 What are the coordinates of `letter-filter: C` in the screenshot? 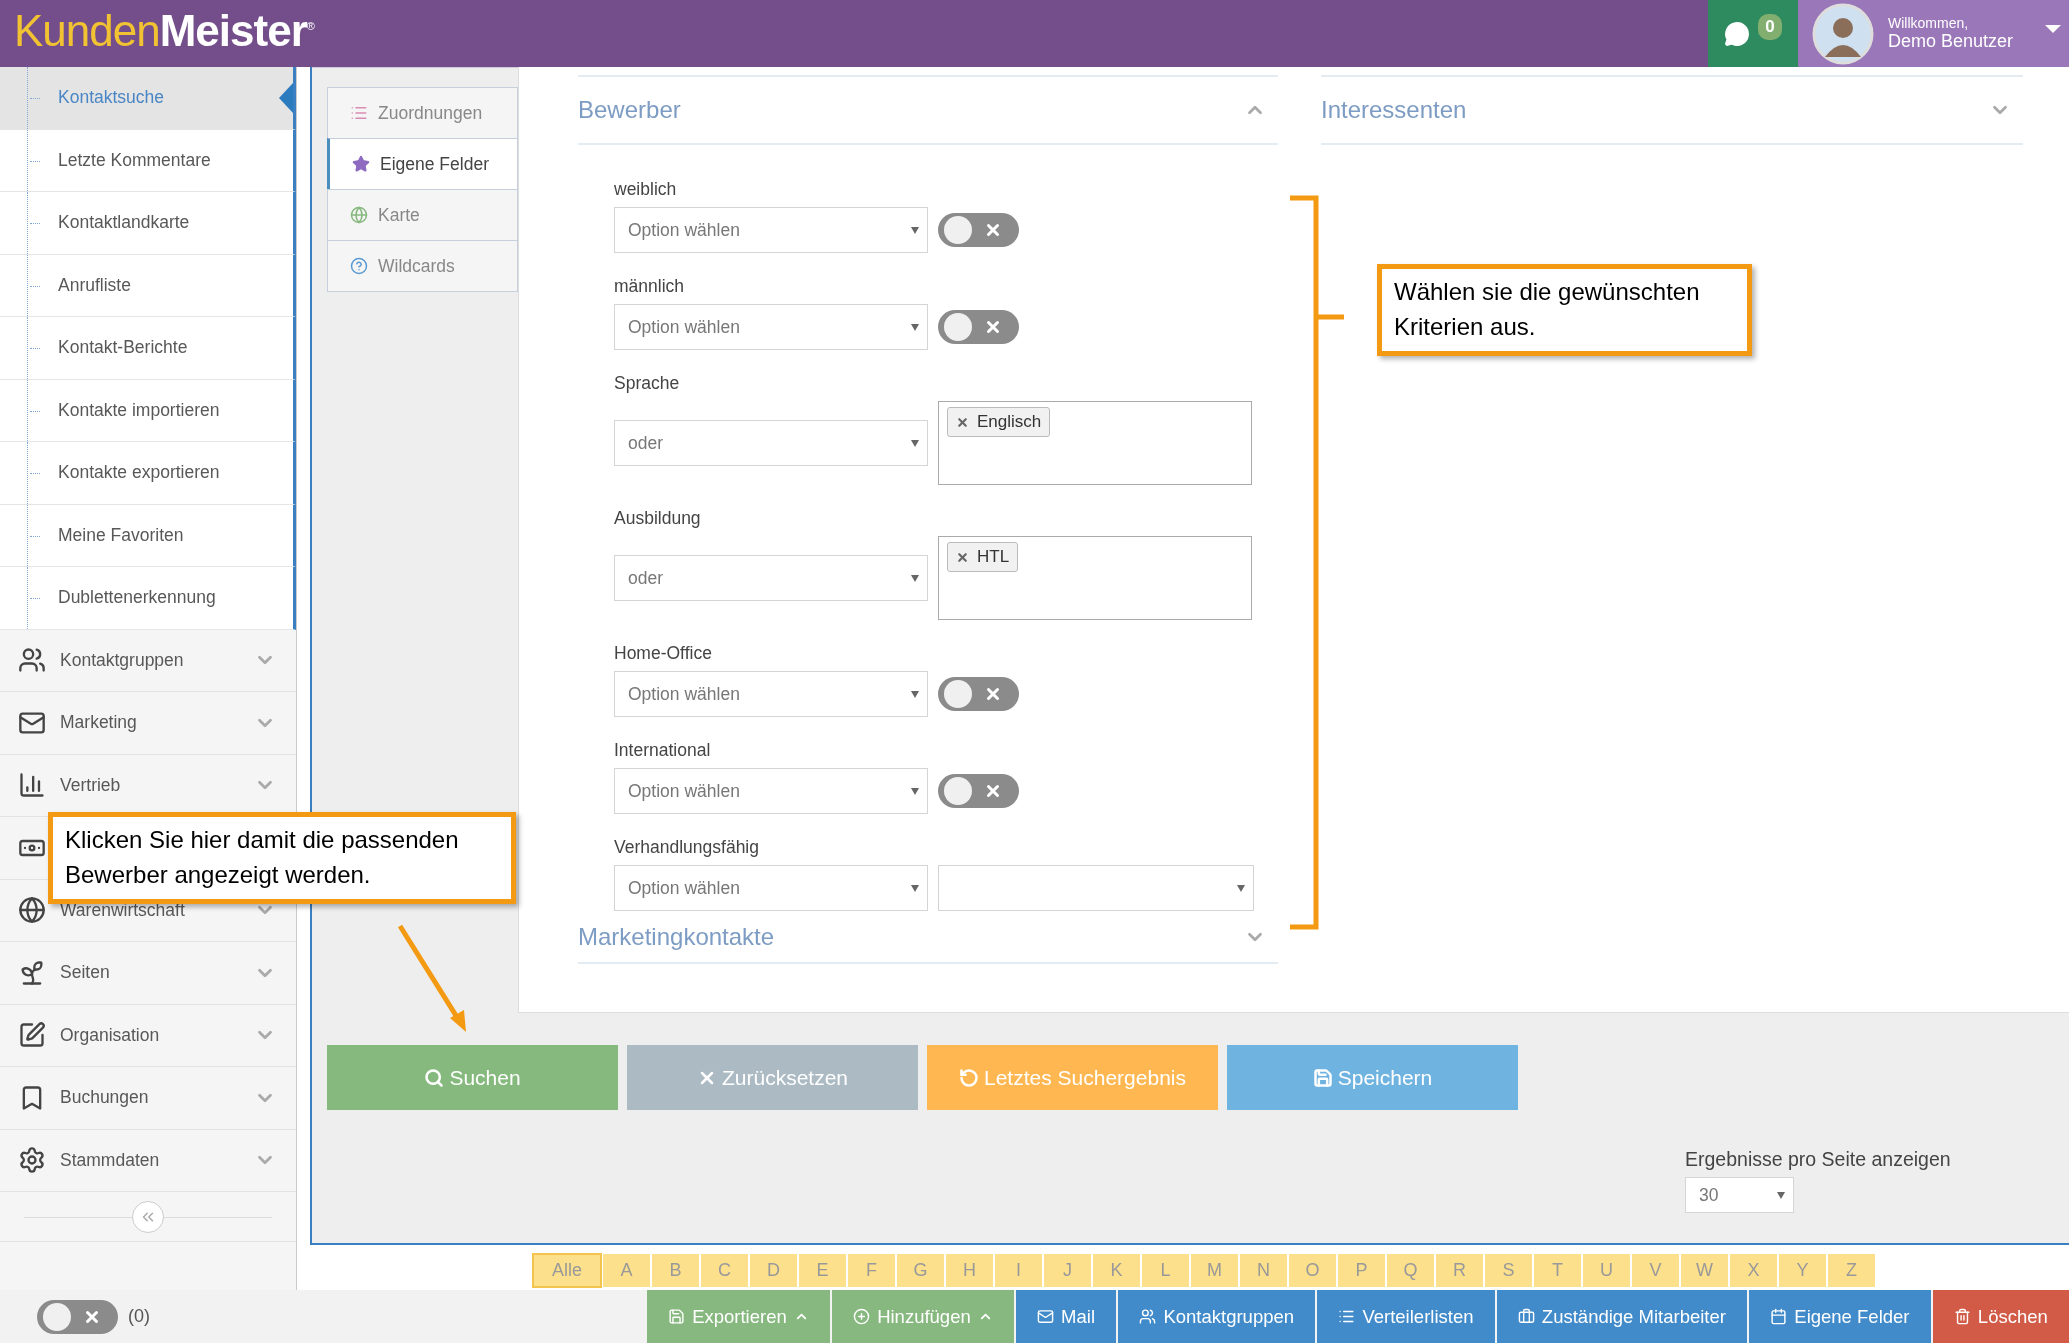 It's located at (724, 1270).